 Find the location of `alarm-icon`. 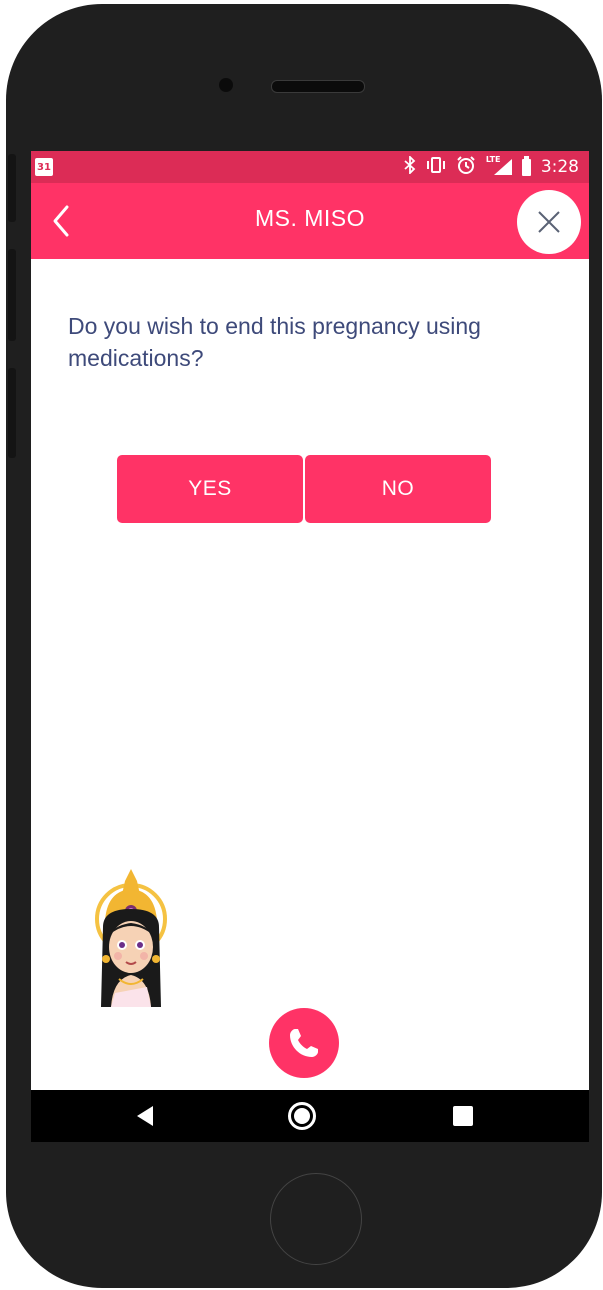

alarm-icon is located at coordinates (466, 167).